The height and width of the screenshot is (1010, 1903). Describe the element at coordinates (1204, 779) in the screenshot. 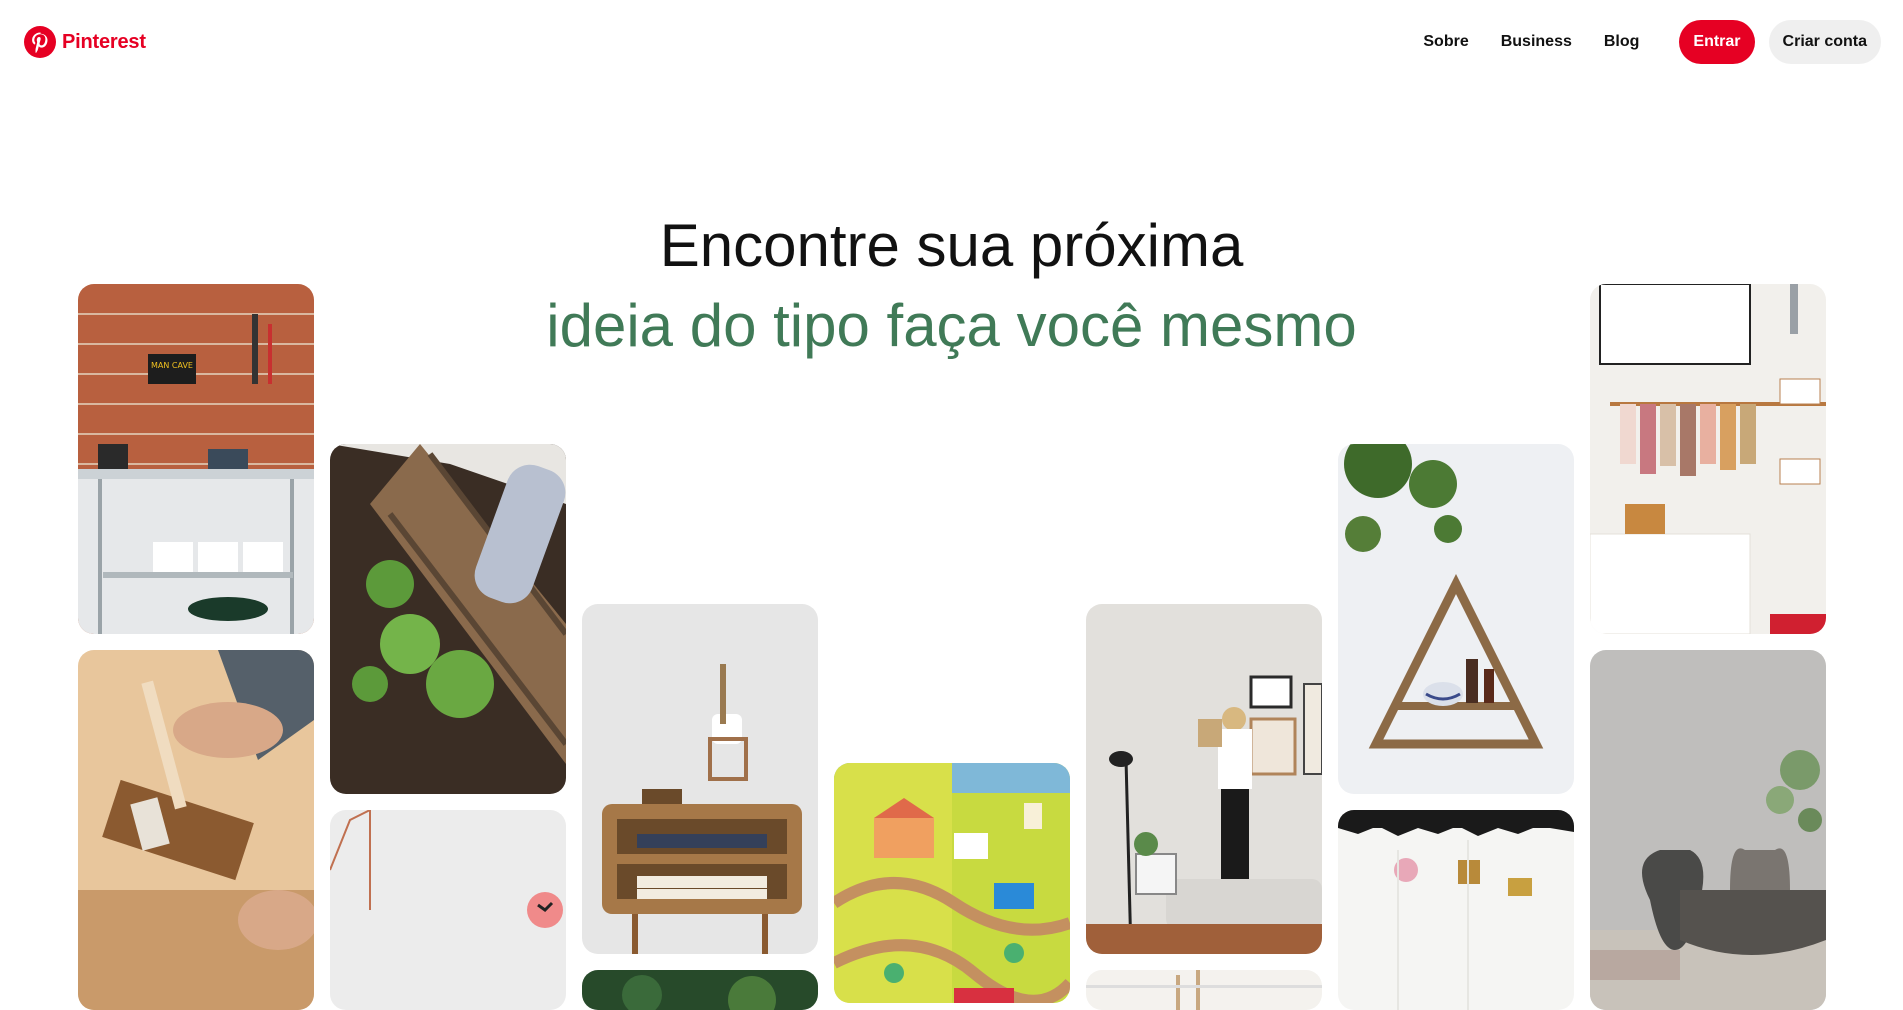

I see `woman-hanging-frames-pin` at that location.